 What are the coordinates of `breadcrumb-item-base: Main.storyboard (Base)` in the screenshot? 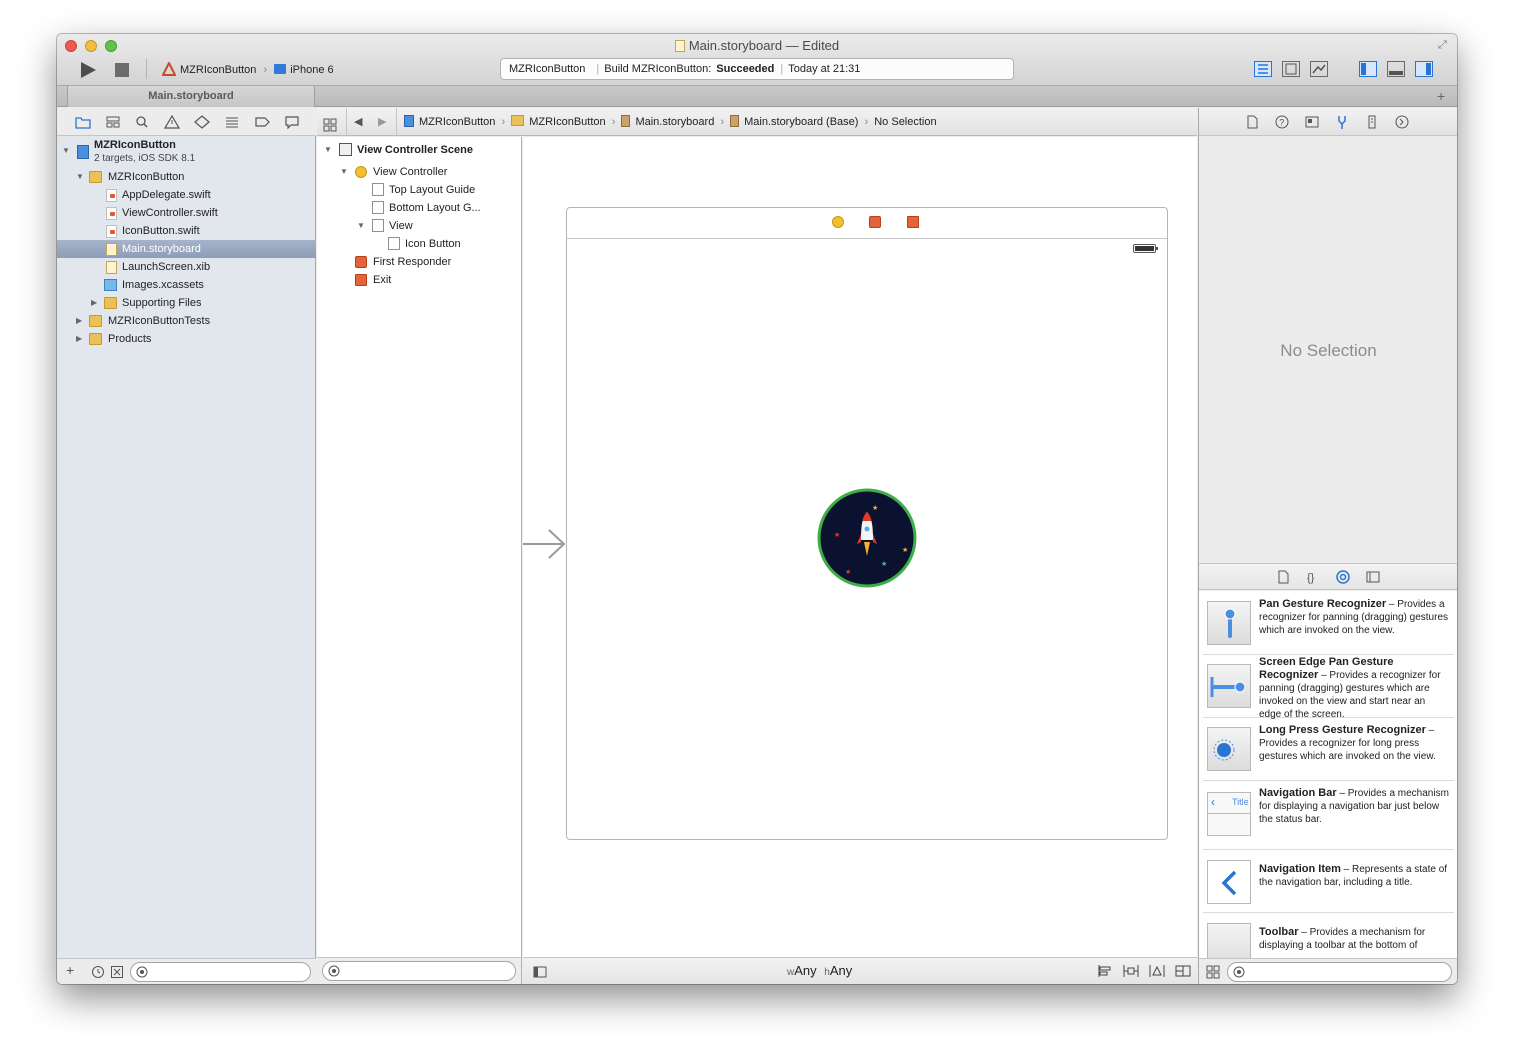 It's located at (794, 121).